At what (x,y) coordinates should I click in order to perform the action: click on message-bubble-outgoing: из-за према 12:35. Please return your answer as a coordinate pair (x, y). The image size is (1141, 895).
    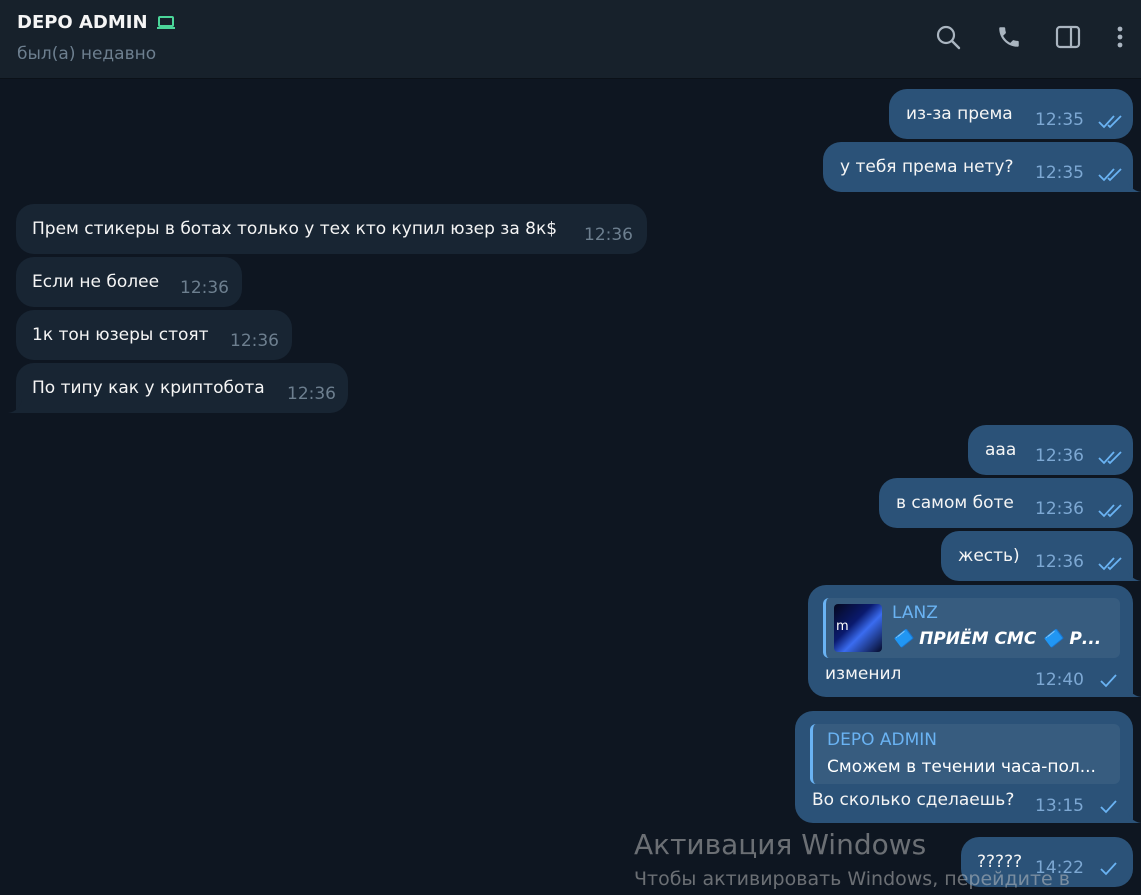
    Looking at the image, I should click on (1011, 114).